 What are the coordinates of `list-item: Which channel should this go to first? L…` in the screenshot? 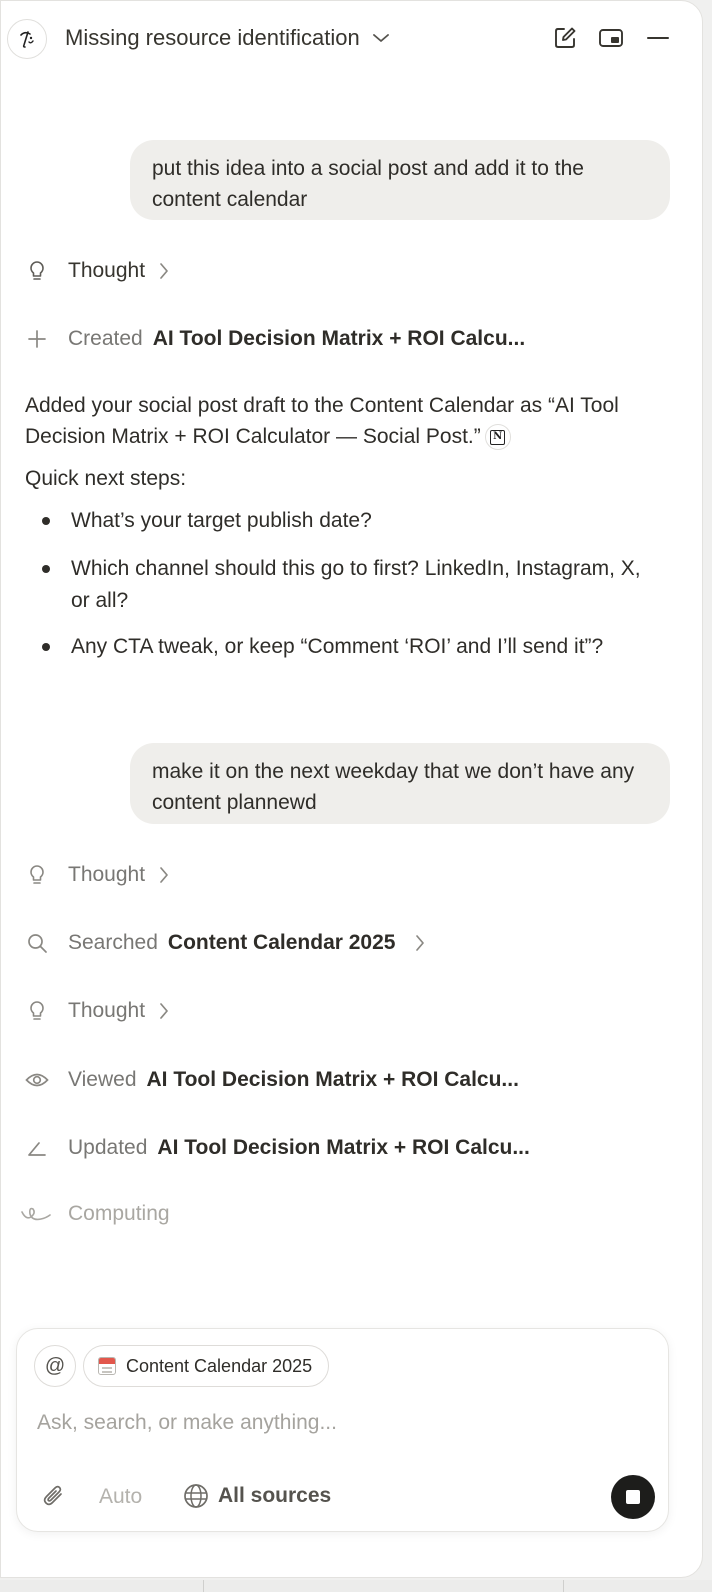 It's located at (345, 585).